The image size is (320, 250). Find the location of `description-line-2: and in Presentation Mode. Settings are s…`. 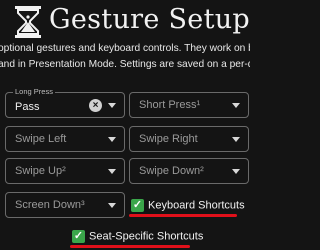

description-line-2: and in Presentation Mode. Settings are s… is located at coordinates (125, 64).